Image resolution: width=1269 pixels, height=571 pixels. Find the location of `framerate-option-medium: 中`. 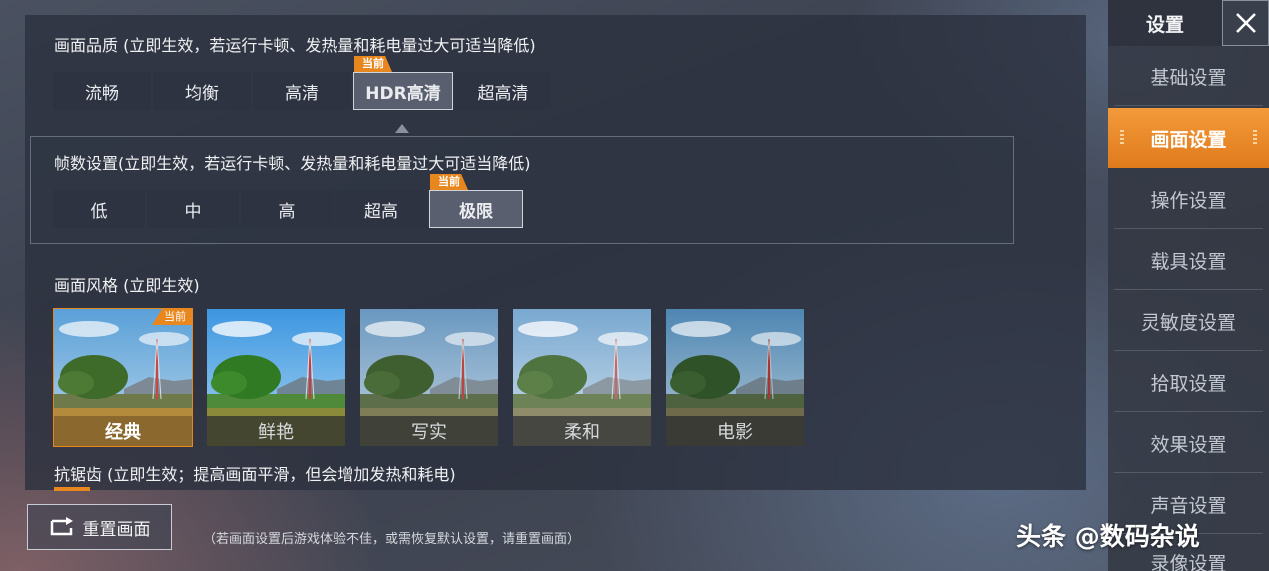

framerate-option-medium: 中 is located at coordinates (193, 209).